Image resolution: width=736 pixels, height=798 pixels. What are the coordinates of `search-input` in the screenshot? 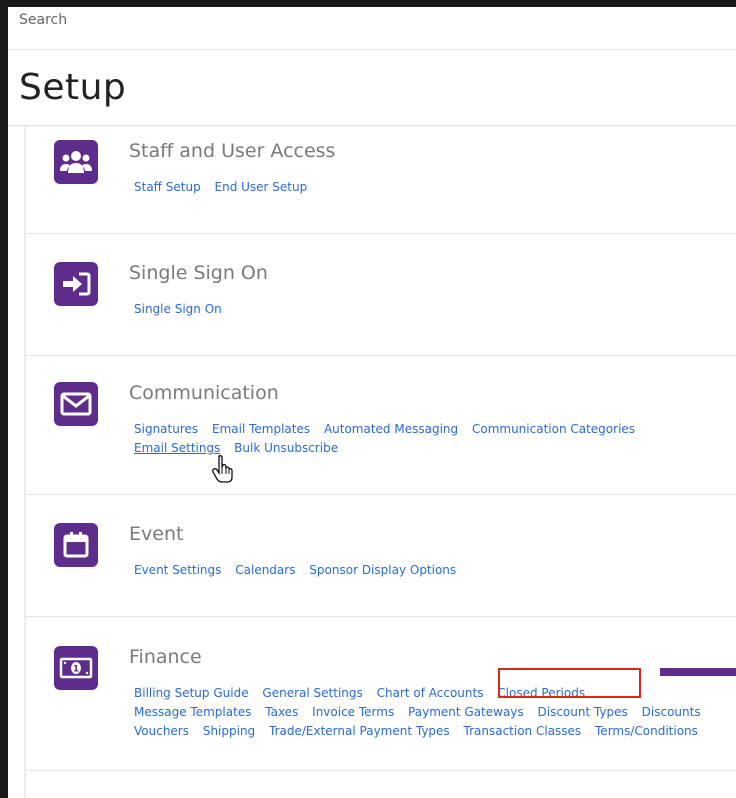 It's located at (263, 20).